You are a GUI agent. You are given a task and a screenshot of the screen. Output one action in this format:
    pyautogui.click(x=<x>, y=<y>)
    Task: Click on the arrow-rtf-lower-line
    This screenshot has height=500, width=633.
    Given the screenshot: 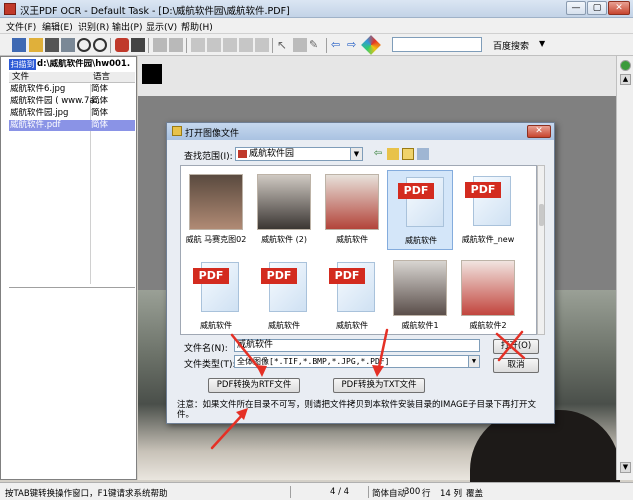 What is the action you would take?
    pyautogui.click(x=228, y=430)
    